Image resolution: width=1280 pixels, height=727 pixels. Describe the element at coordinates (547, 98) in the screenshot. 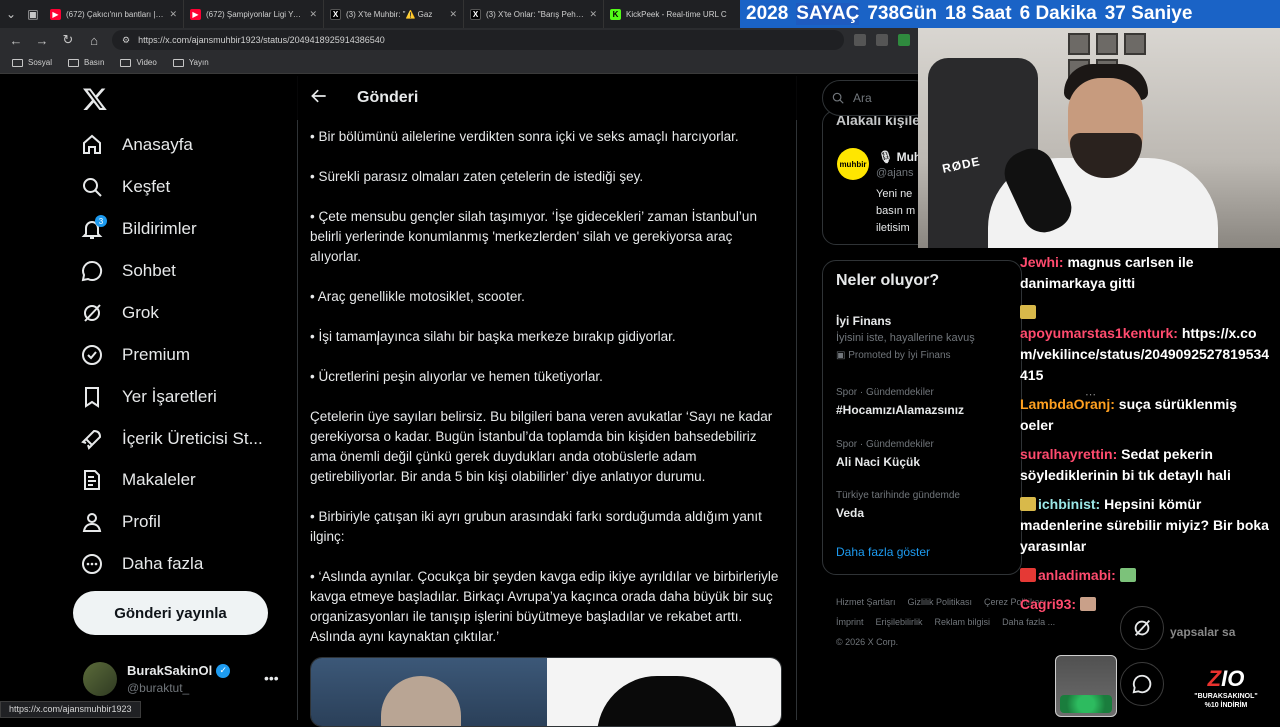

I see `post-header: Gönderi` at that location.